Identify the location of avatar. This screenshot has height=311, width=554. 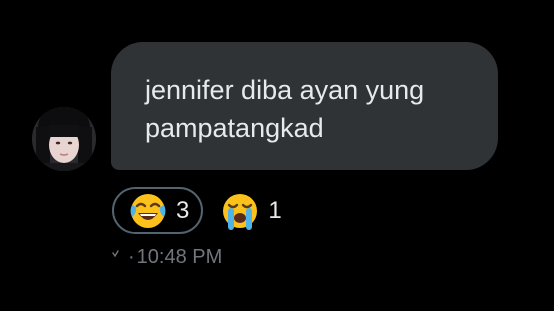
(64, 139).